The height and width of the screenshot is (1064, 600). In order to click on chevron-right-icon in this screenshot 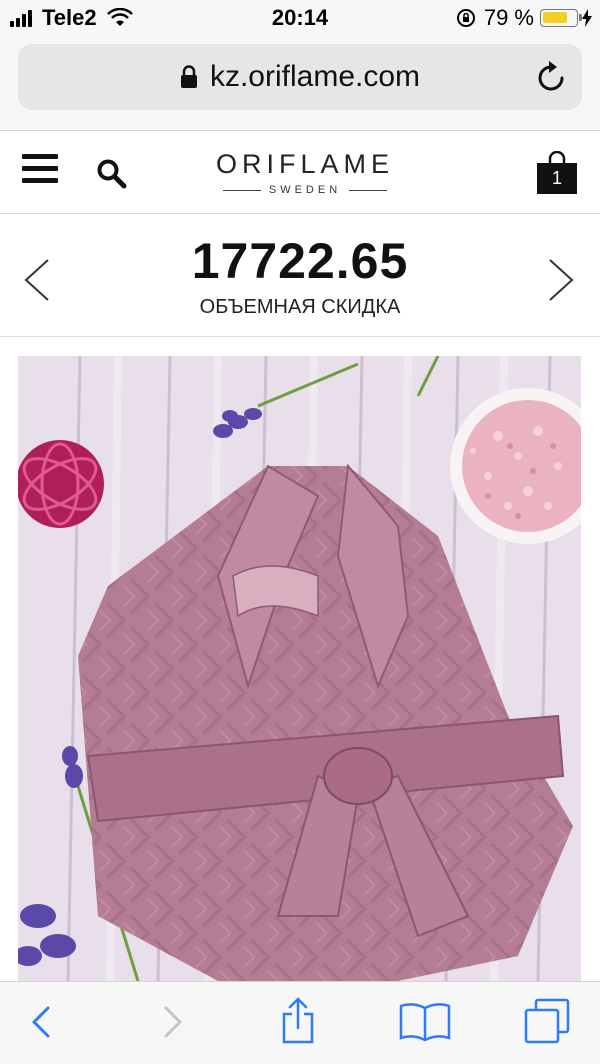, I will do `click(561, 280)`.